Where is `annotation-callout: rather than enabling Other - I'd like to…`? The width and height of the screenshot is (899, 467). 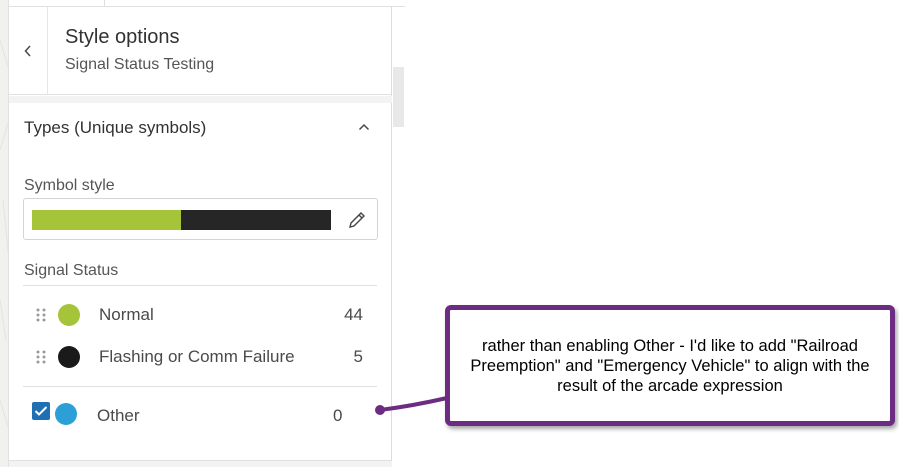 annotation-callout: rather than enabling Other - I'd like to… is located at coordinates (670, 365).